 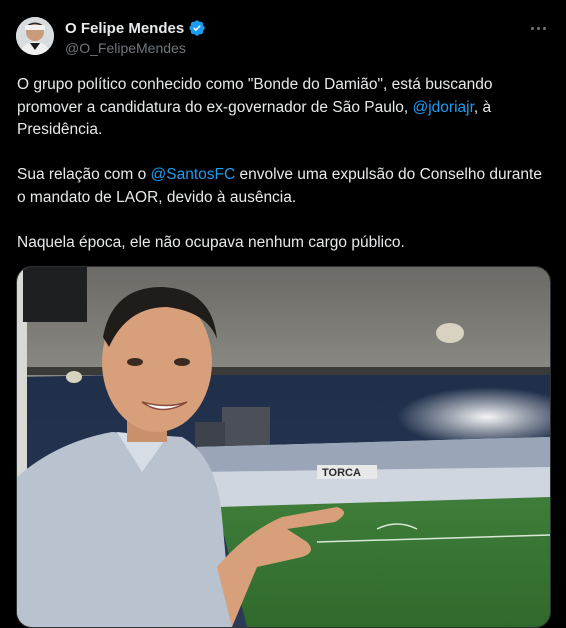 What do you see at coordinates (341, 473) in the screenshot?
I see `stadium-banner: TORCA` at bounding box center [341, 473].